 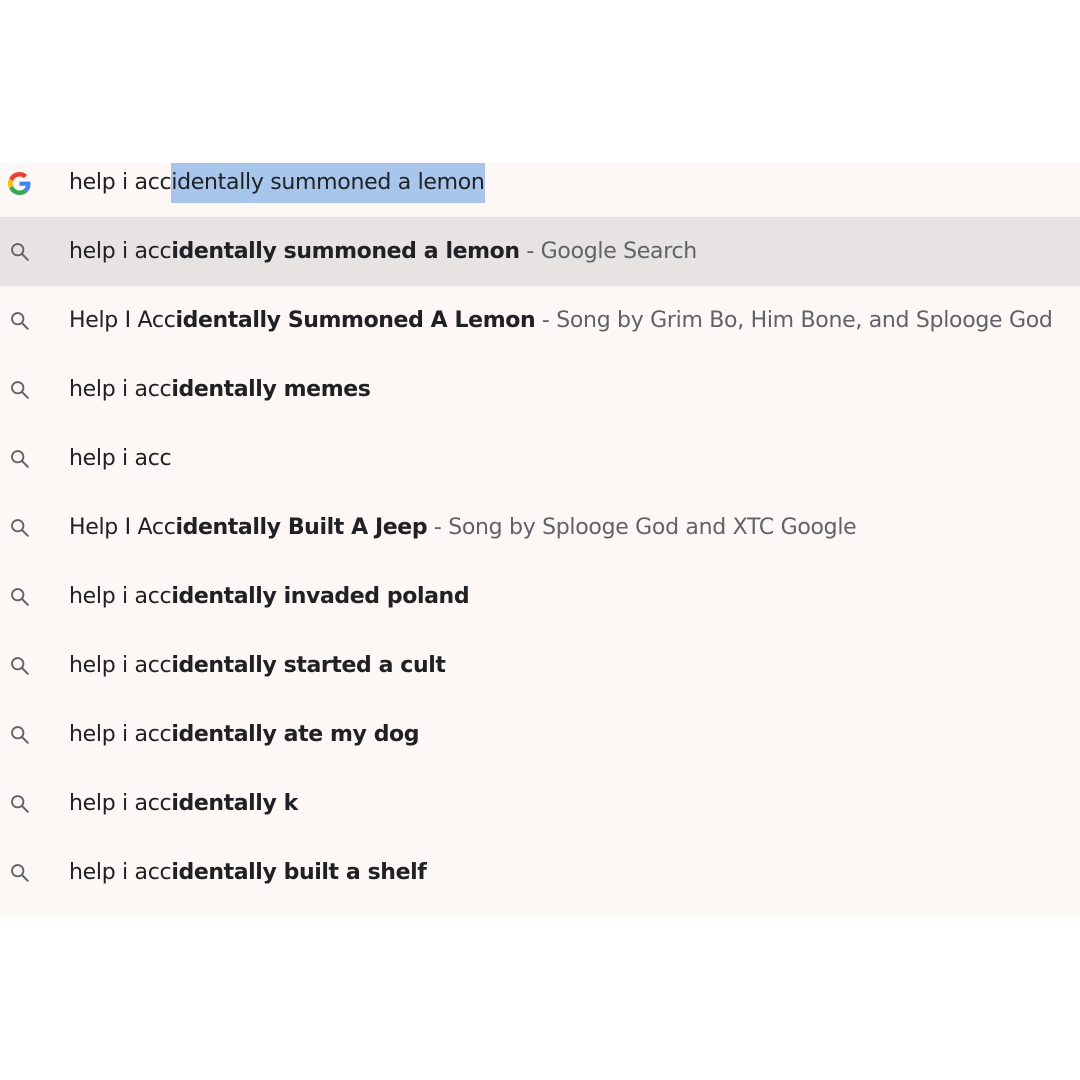 What do you see at coordinates (299, 872) in the screenshot?
I see `suggestion-match: identally built a shelf` at bounding box center [299, 872].